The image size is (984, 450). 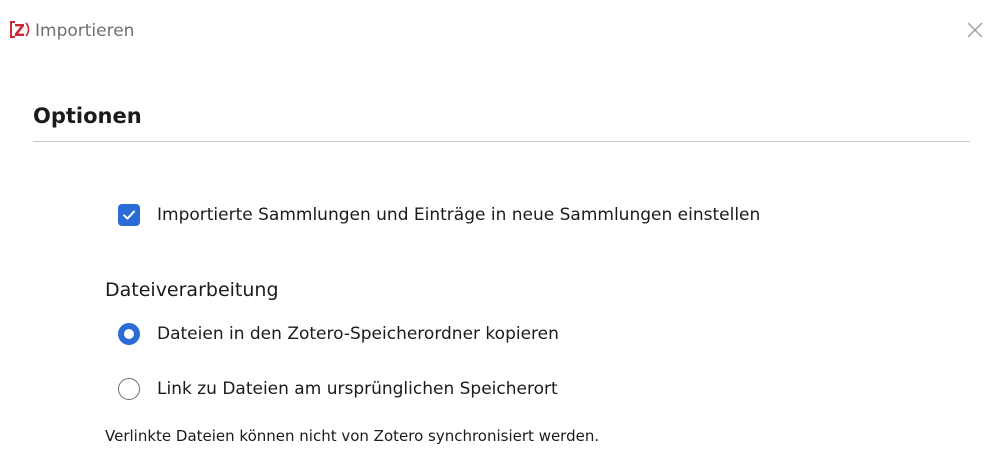 I want to click on checkbox-checked-icon, so click(x=129, y=215).